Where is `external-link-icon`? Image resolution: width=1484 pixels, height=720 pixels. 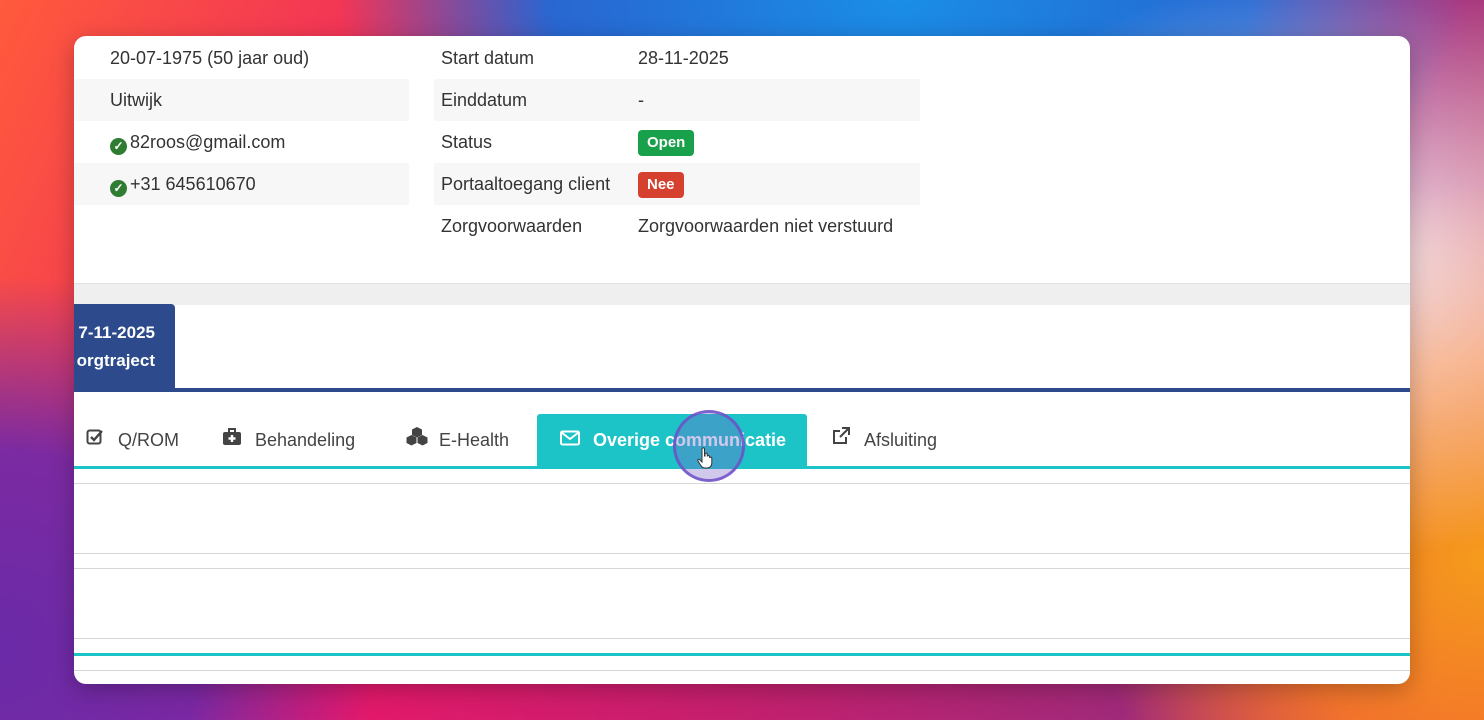 external-link-icon is located at coordinates (841, 441).